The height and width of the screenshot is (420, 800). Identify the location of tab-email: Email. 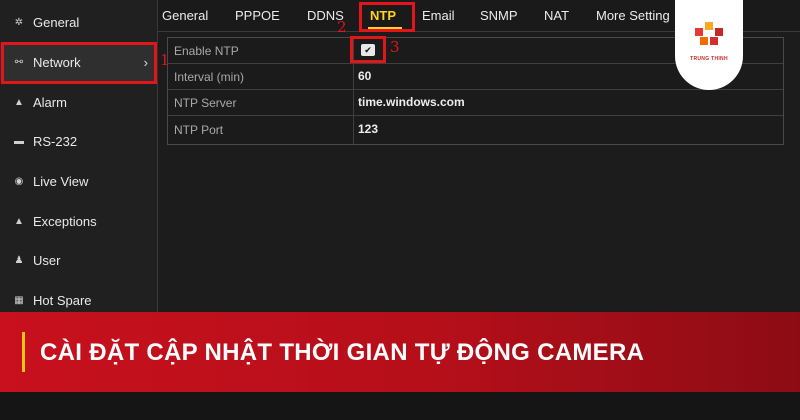
(438, 15).